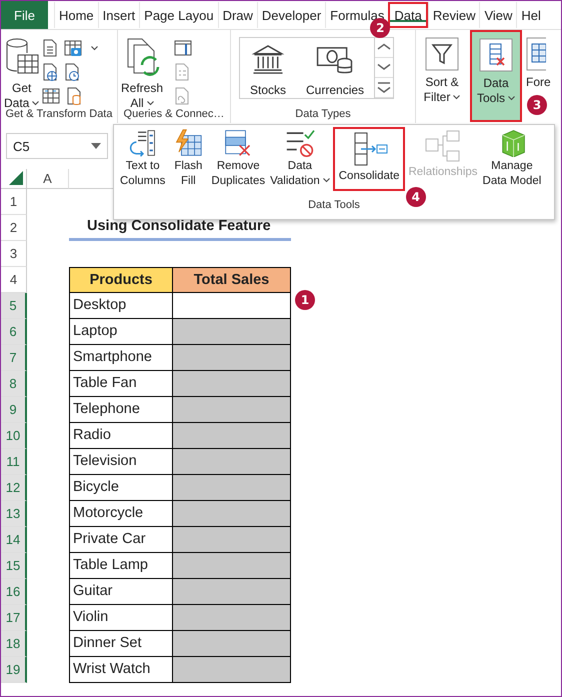  I want to click on name-box: C5, so click(57, 146).